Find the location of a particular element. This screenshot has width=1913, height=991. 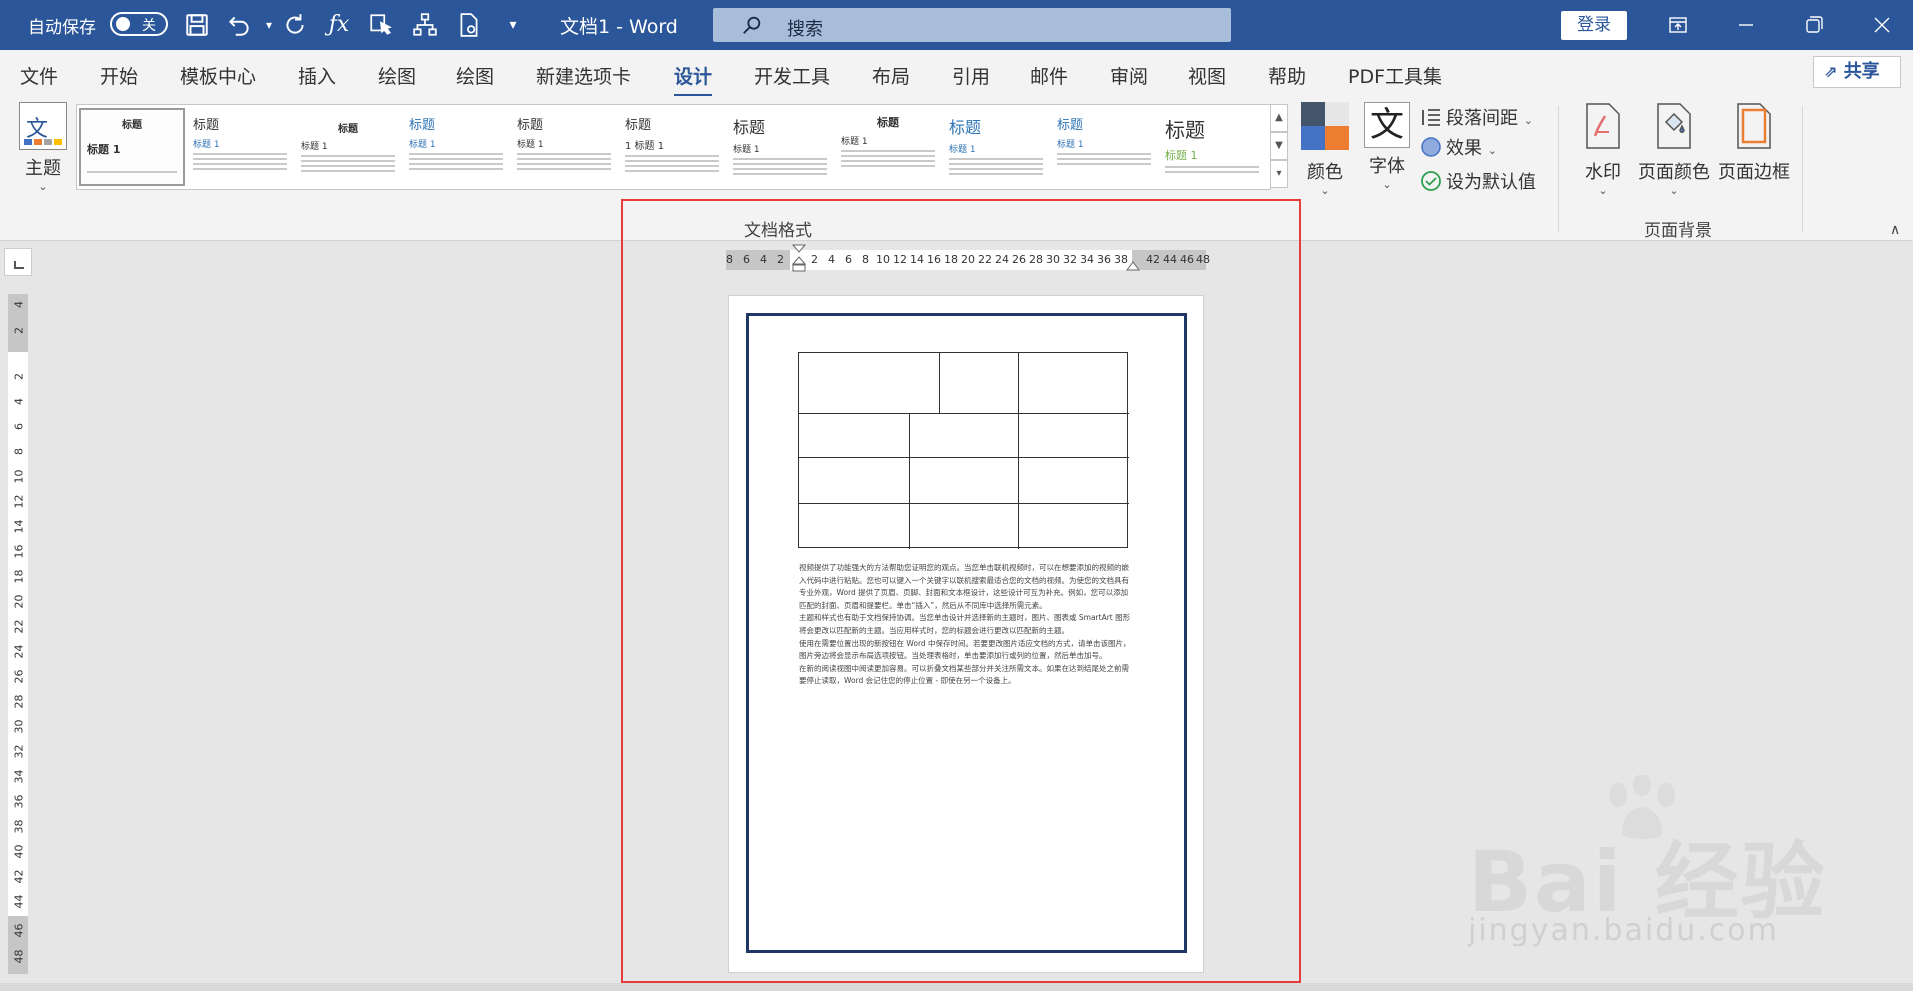

share-button: ⇗ 共享 is located at coordinates (1857, 72).